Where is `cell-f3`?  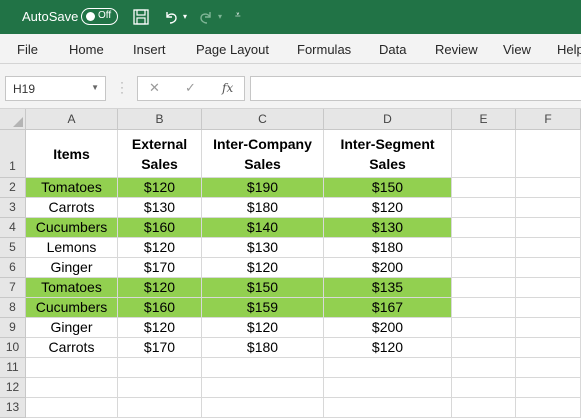
cell-f3 is located at coordinates (548, 208).